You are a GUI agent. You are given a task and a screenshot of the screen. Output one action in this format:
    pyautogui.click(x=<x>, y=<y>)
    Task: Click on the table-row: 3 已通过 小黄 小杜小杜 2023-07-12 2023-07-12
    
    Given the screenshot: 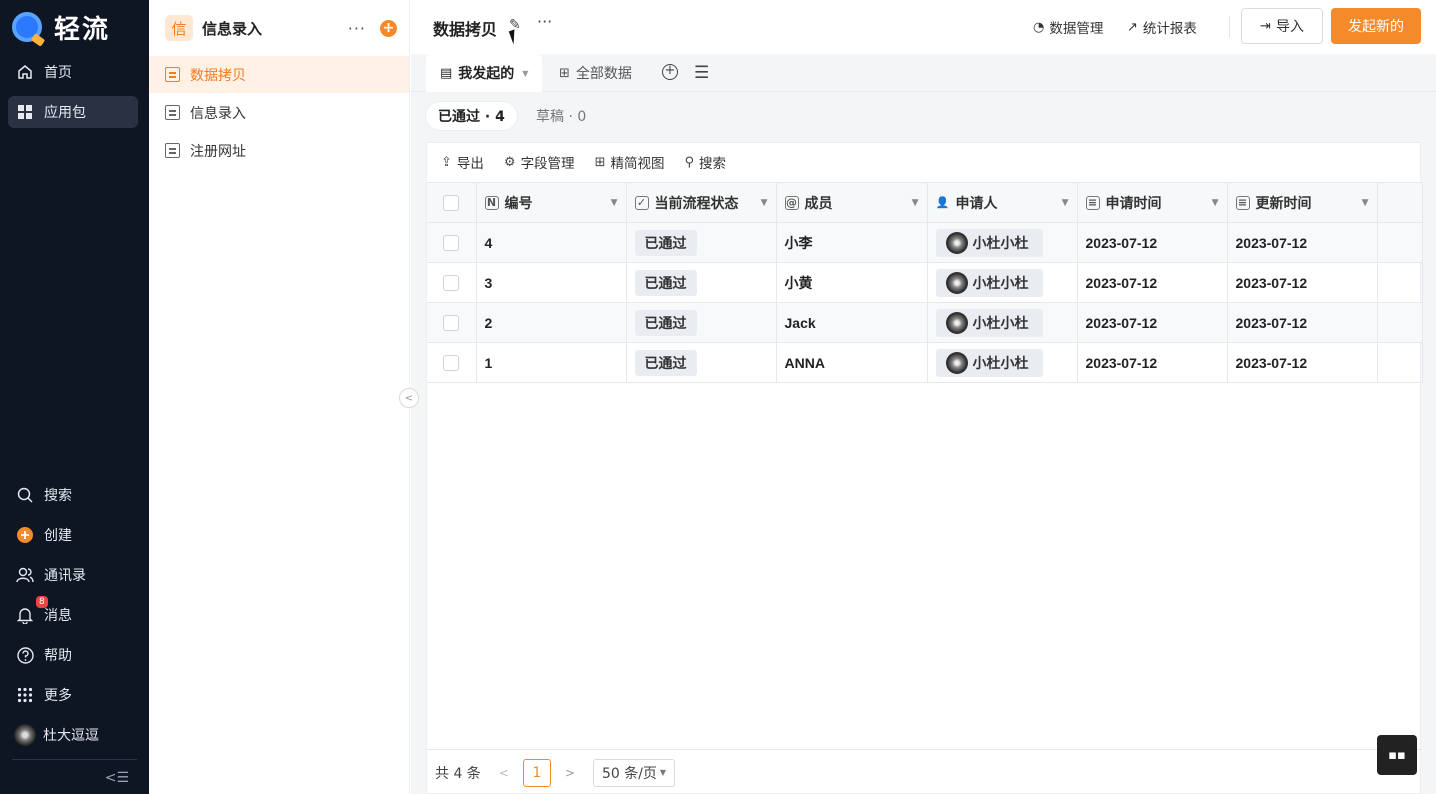 What is the action you would take?
    pyautogui.click(x=925, y=282)
    